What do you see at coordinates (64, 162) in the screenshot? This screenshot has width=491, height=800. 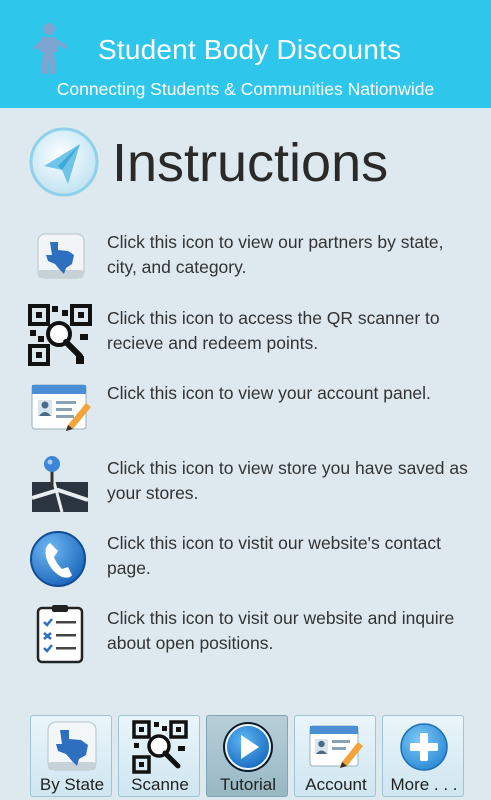 I see `paper-plane-icon` at bounding box center [64, 162].